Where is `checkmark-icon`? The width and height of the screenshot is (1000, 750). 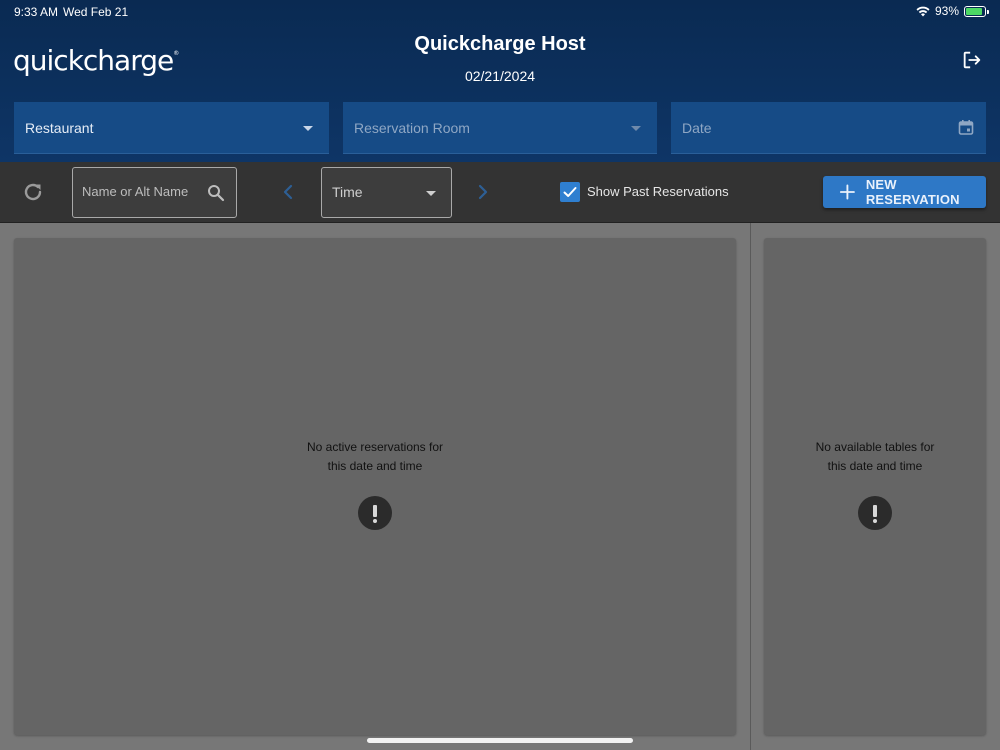 checkmark-icon is located at coordinates (570, 192).